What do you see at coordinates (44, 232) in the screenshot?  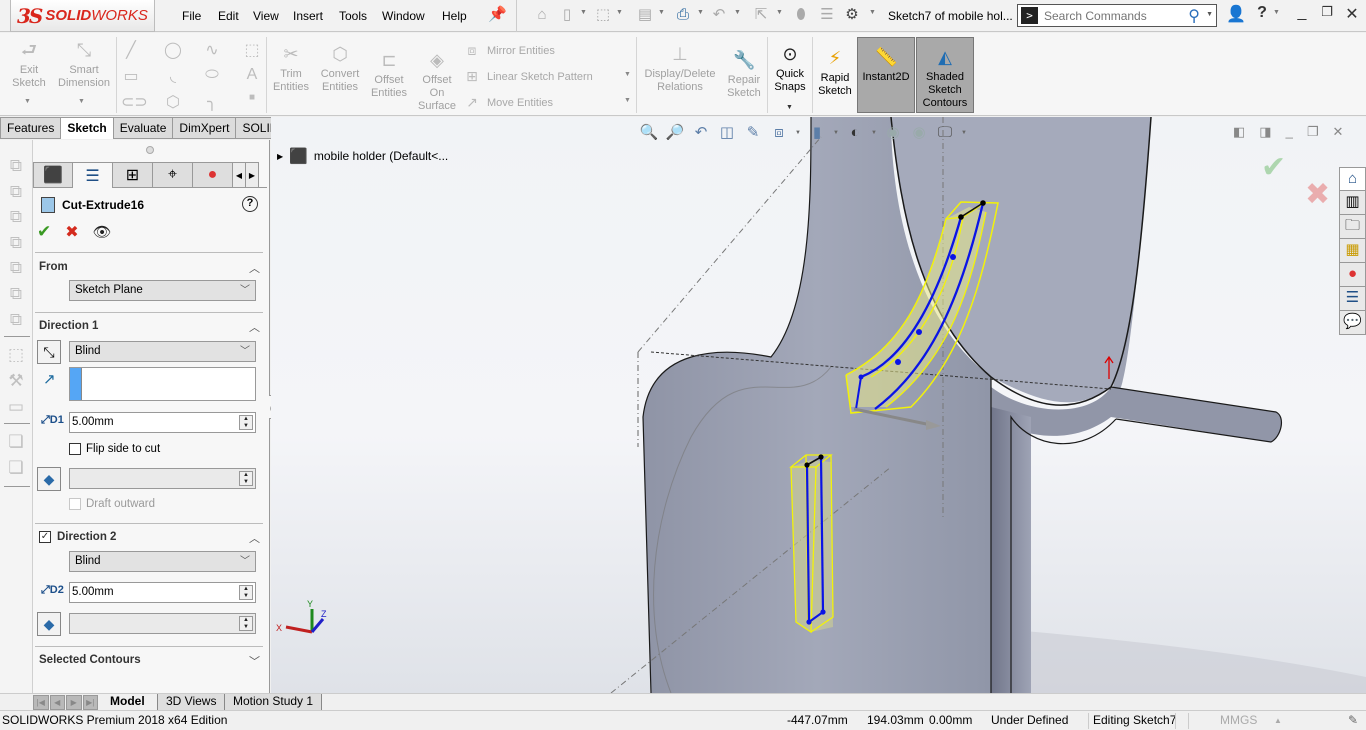 I see `ok-checkmark-icon: ✔` at bounding box center [44, 232].